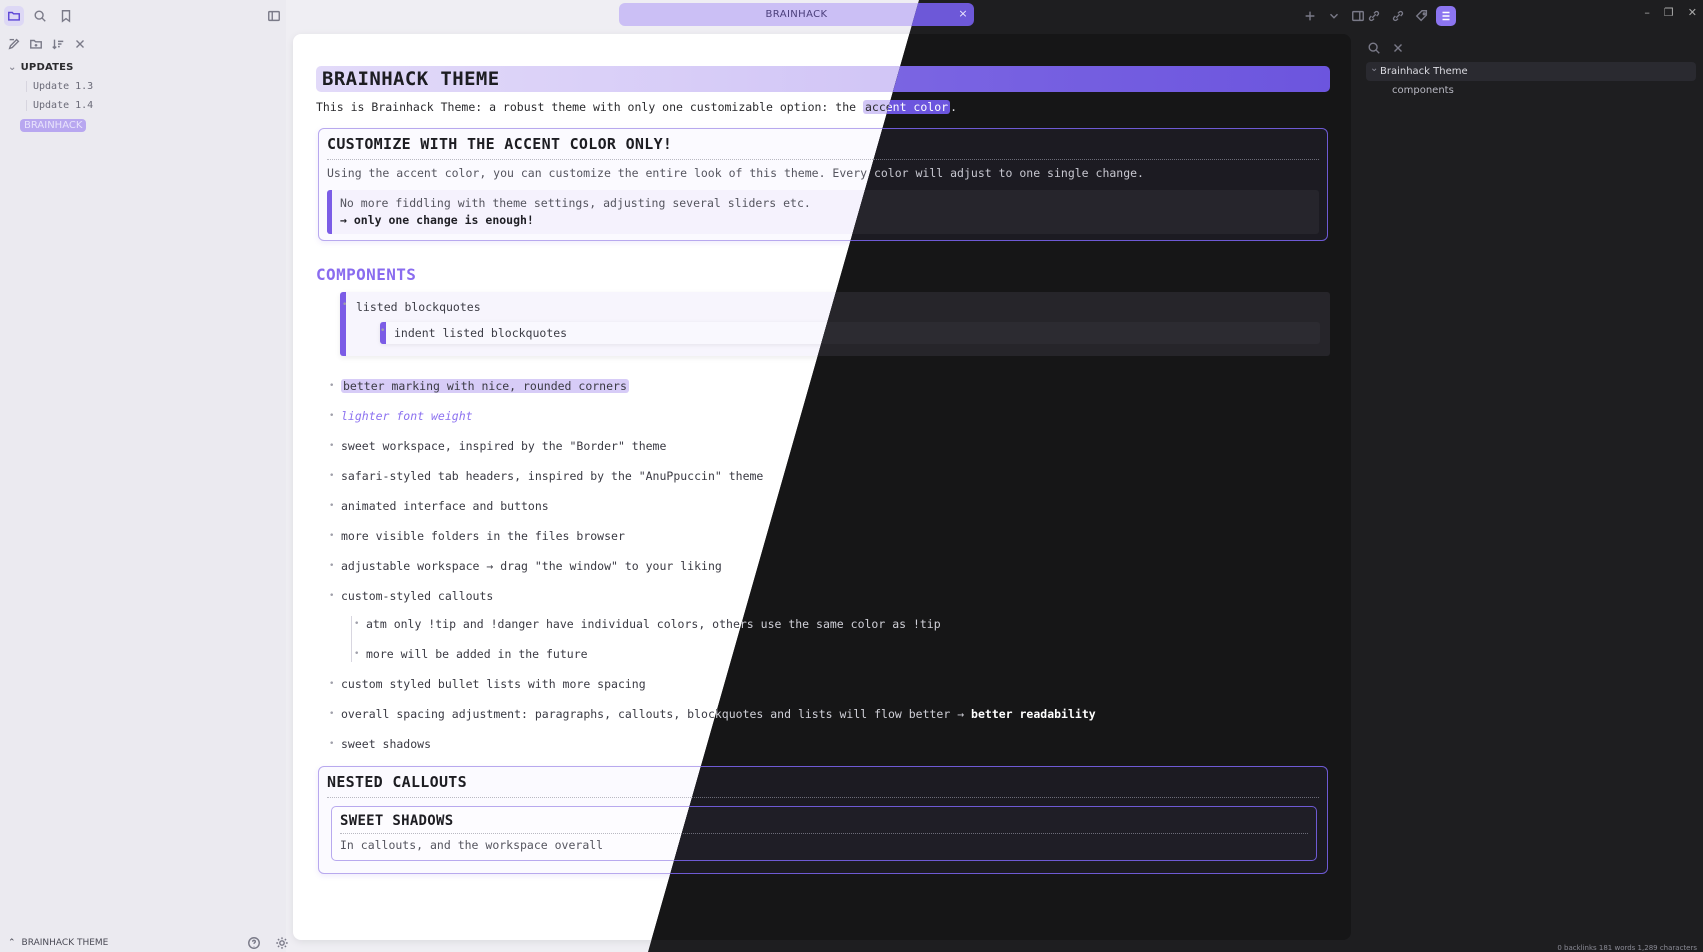 The width and height of the screenshot is (1703, 952). What do you see at coordinates (80, 44) in the screenshot?
I see `collapse-icon` at bounding box center [80, 44].